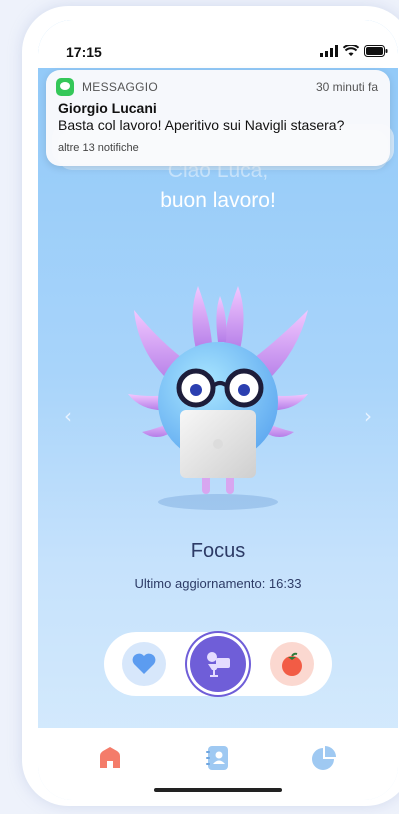 The width and height of the screenshot is (399, 814). I want to click on tab-stats, so click(324, 758).